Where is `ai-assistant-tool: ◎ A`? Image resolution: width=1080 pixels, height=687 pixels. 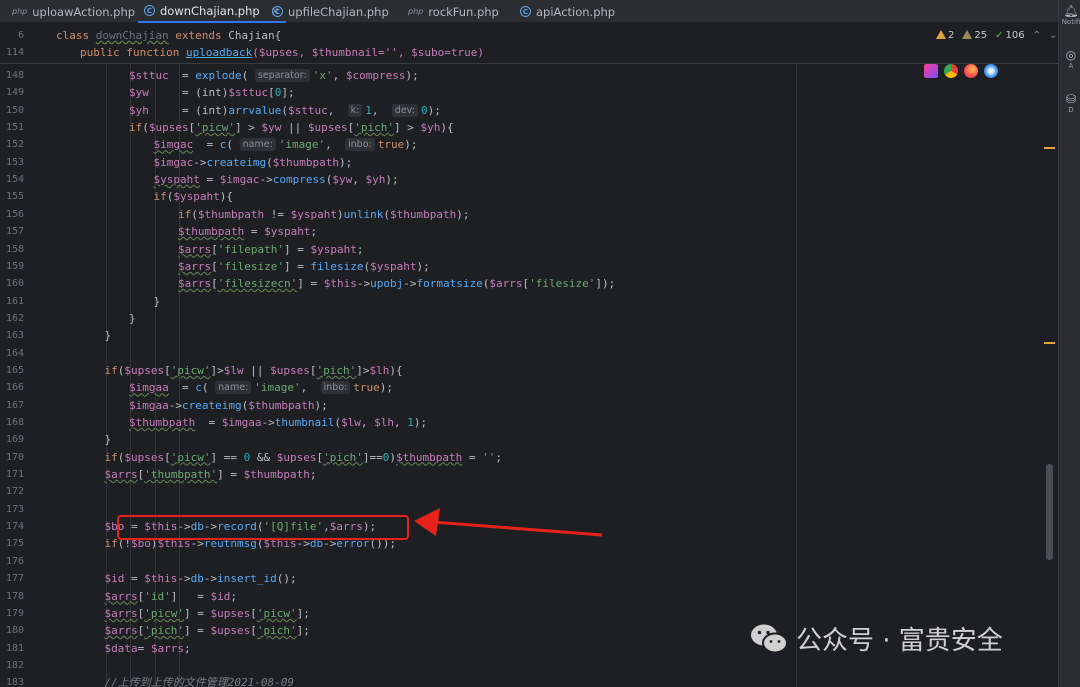
ai-assistant-tool: ◎ A is located at coordinates (1070, 59).